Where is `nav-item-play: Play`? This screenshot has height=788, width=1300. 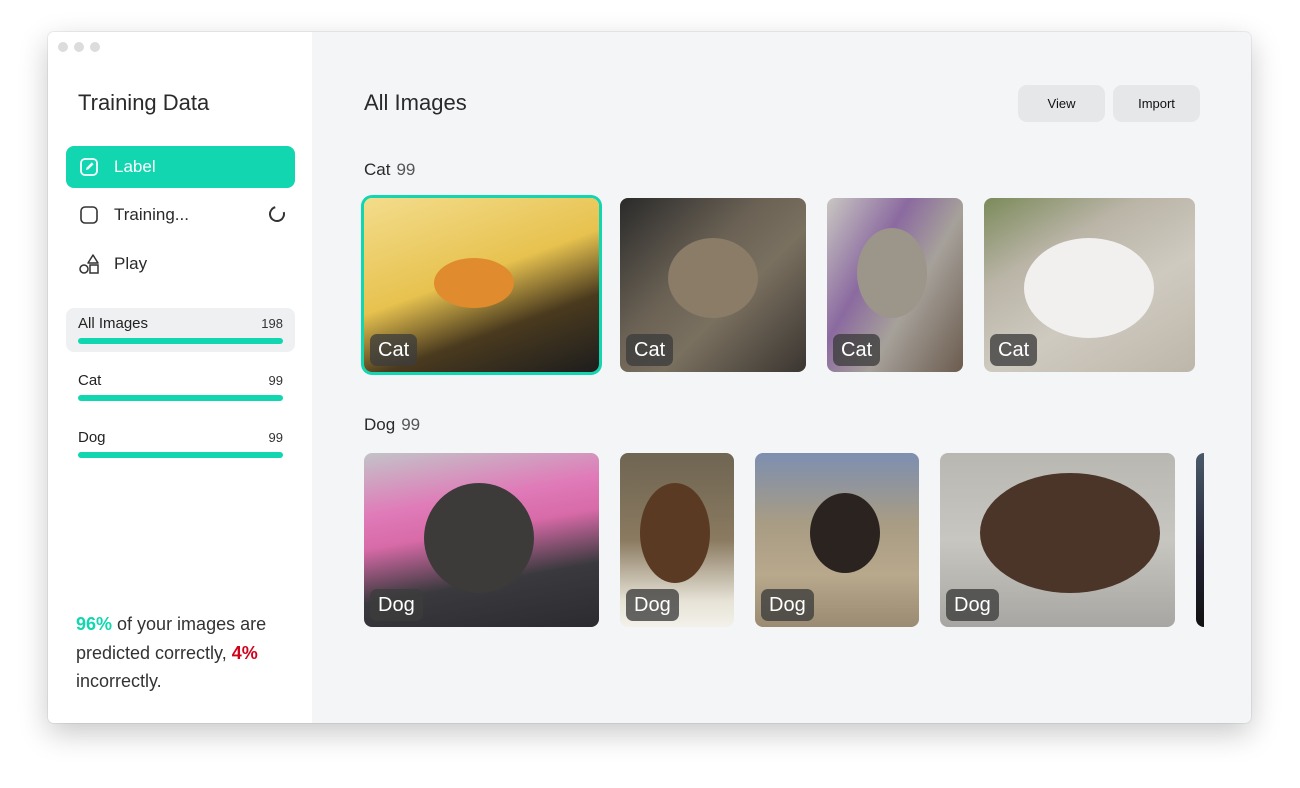
nav-item-play: Play is located at coordinates (180, 264).